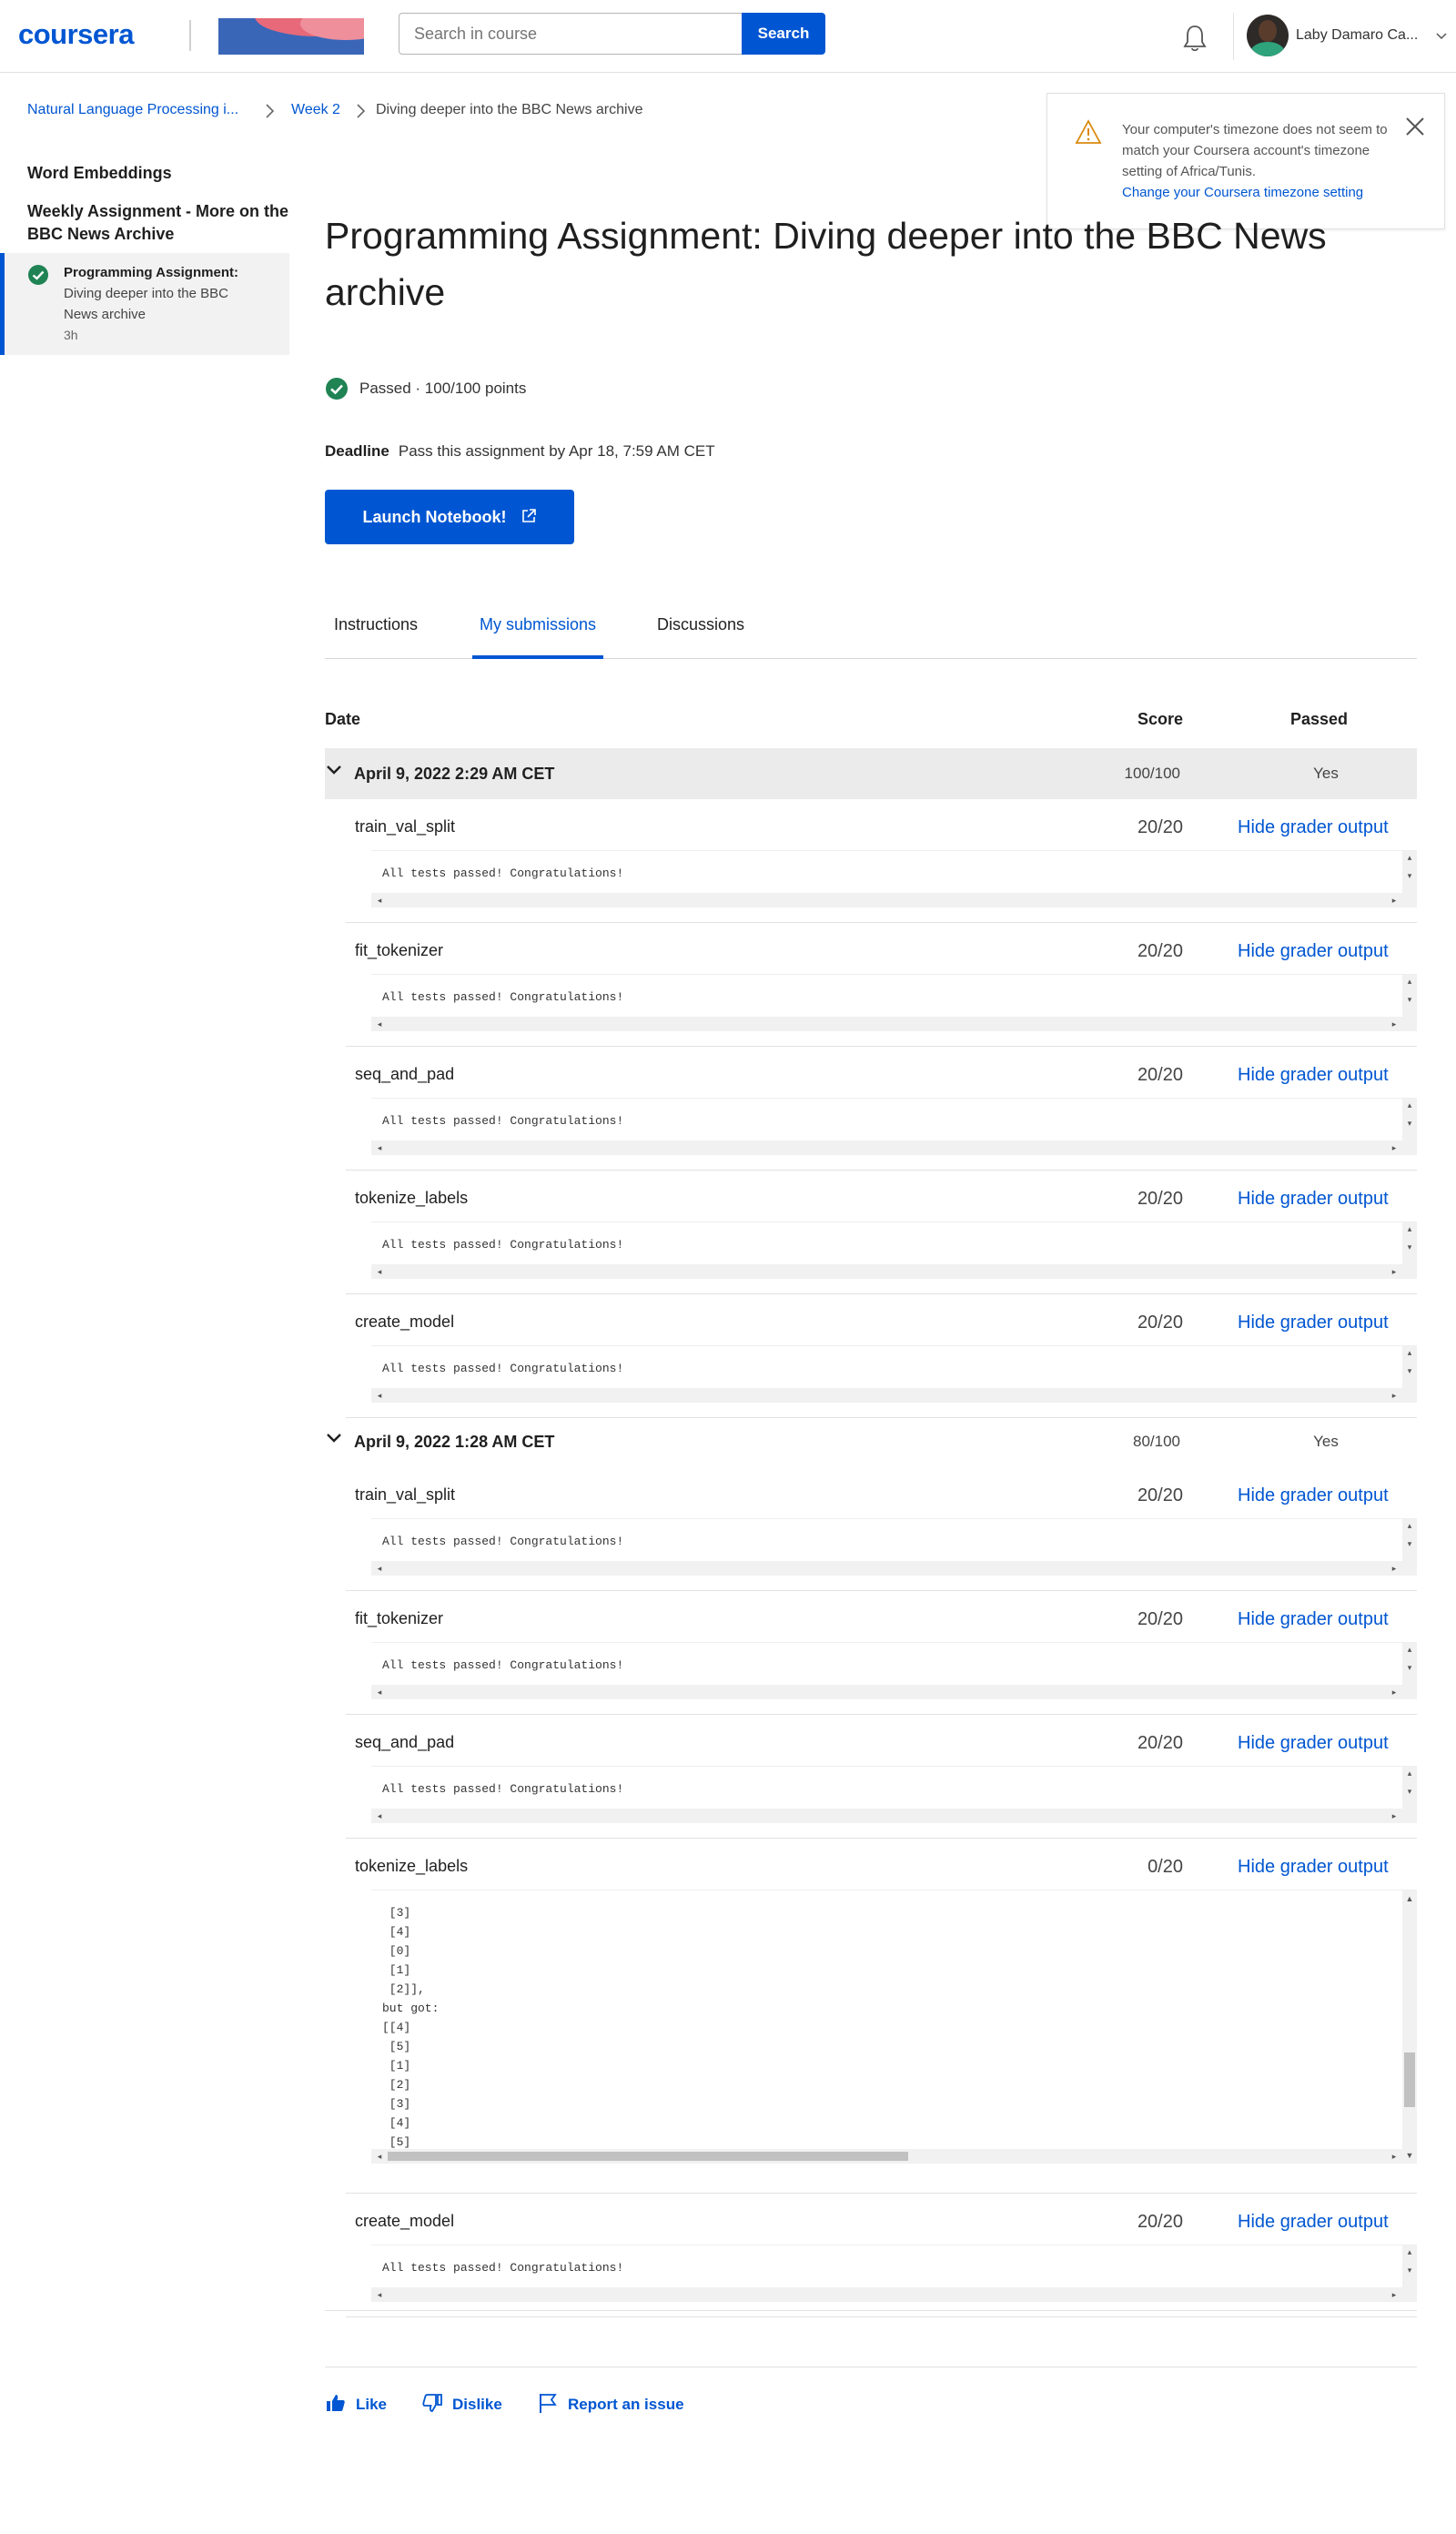  Describe the element at coordinates (455, 774) in the screenshot. I see `submission-date: April 9, 2022 2:29 AM CET` at that location.